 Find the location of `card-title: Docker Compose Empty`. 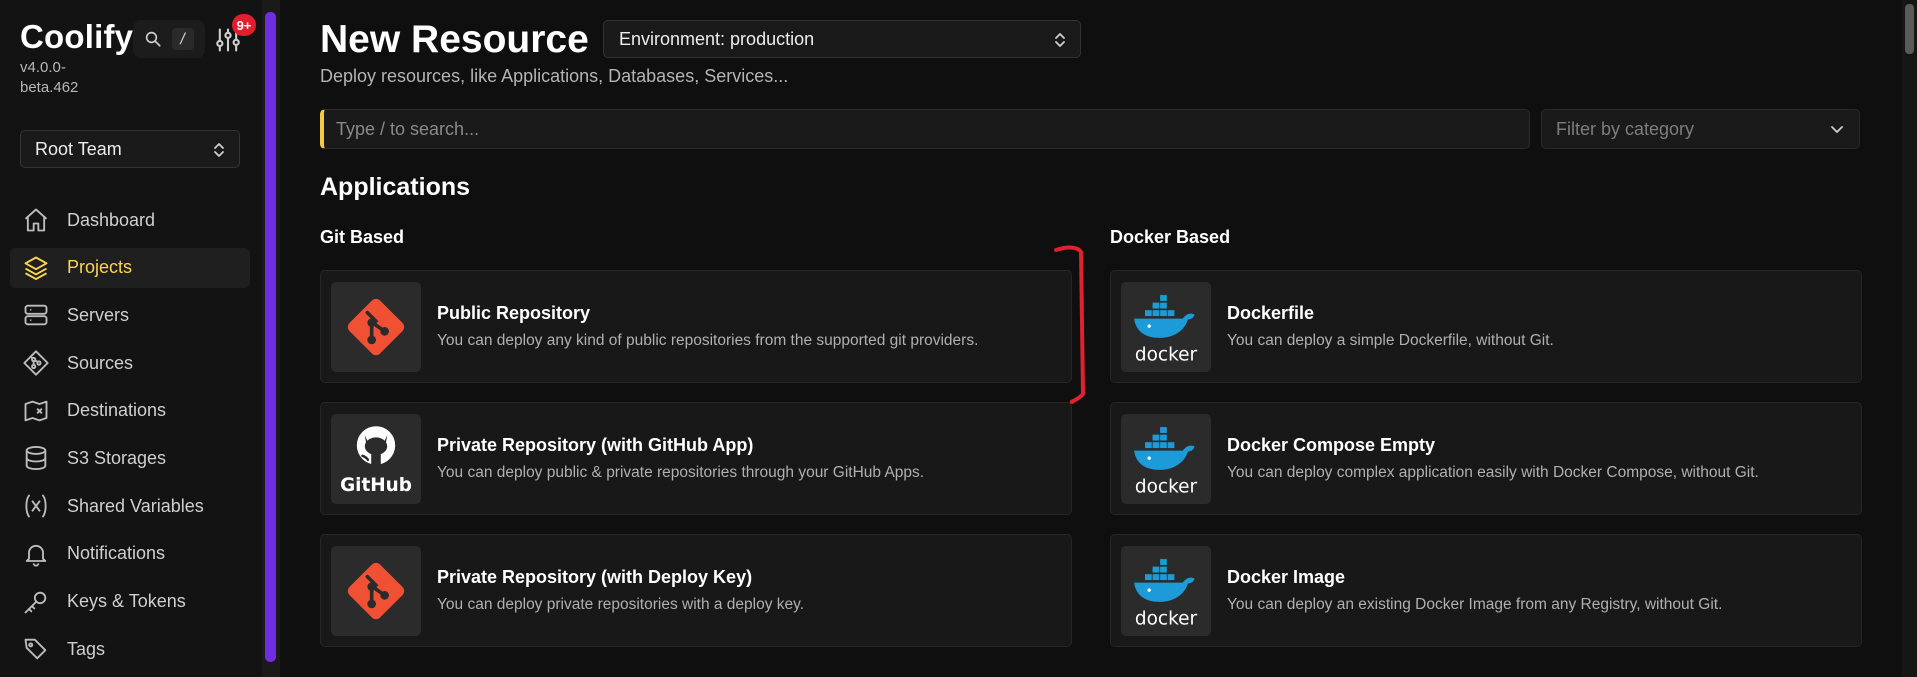

card-title: Docker Compose Empty is located at coordinates (1331, 445).